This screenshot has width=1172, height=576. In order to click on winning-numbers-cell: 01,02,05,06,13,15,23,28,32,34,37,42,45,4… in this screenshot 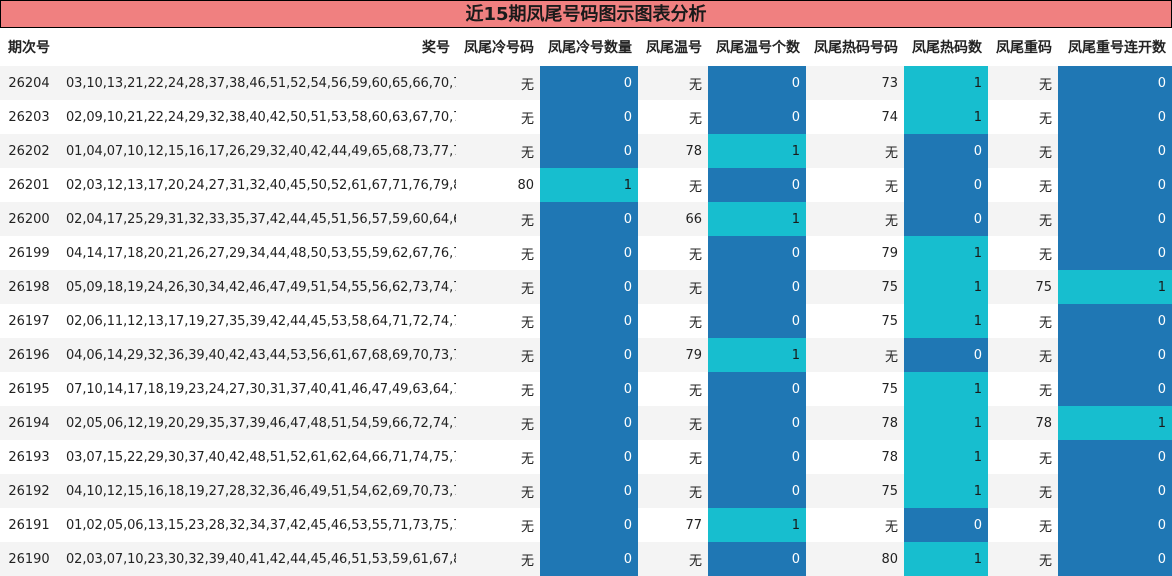, I will do `click(257, 525)`.